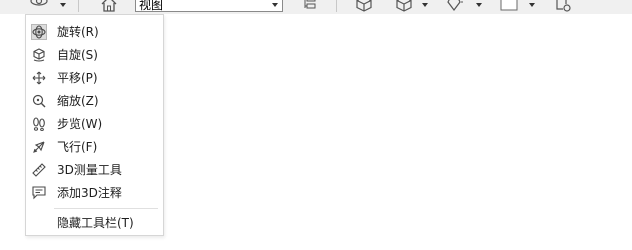 The height and width of the screenshot is (250, 632). What do you see at coordinates (77, 55) in the screenshot?
I see `menu-item-label: 自旋(S)` at bounding box center [77, 55].